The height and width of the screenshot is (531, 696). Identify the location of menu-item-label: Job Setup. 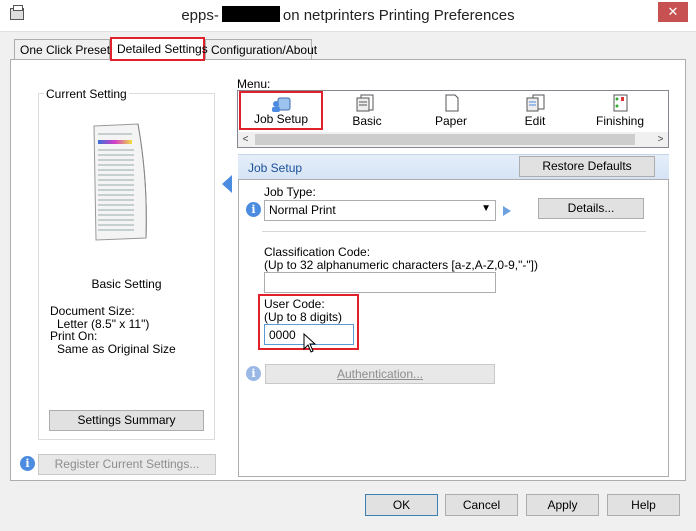
(281, 119).